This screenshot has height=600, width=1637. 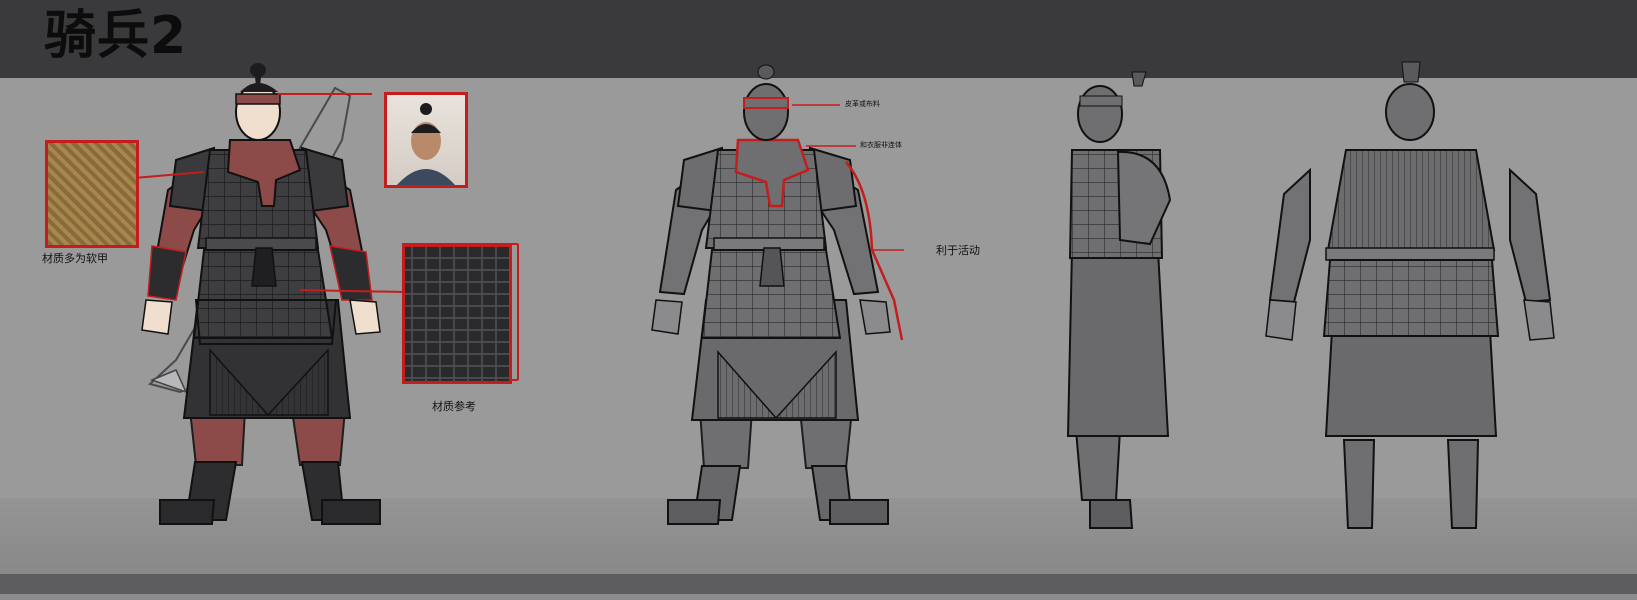 What do you see at coordinates (862, 104) in the screenshot?
I see `leather-or-cloth-label: 皮革或布料` at bounding box center [862, 104].